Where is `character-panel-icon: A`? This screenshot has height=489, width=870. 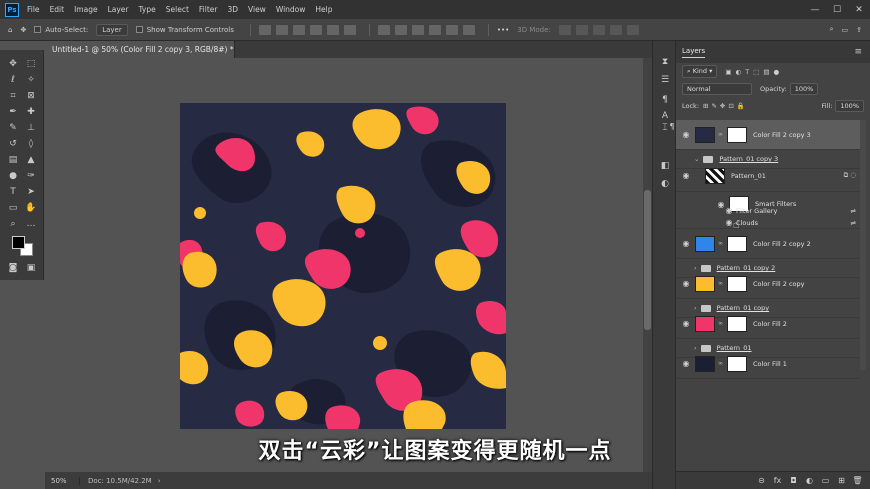 character-panel-icon: A is located at coordinates (665, 116).